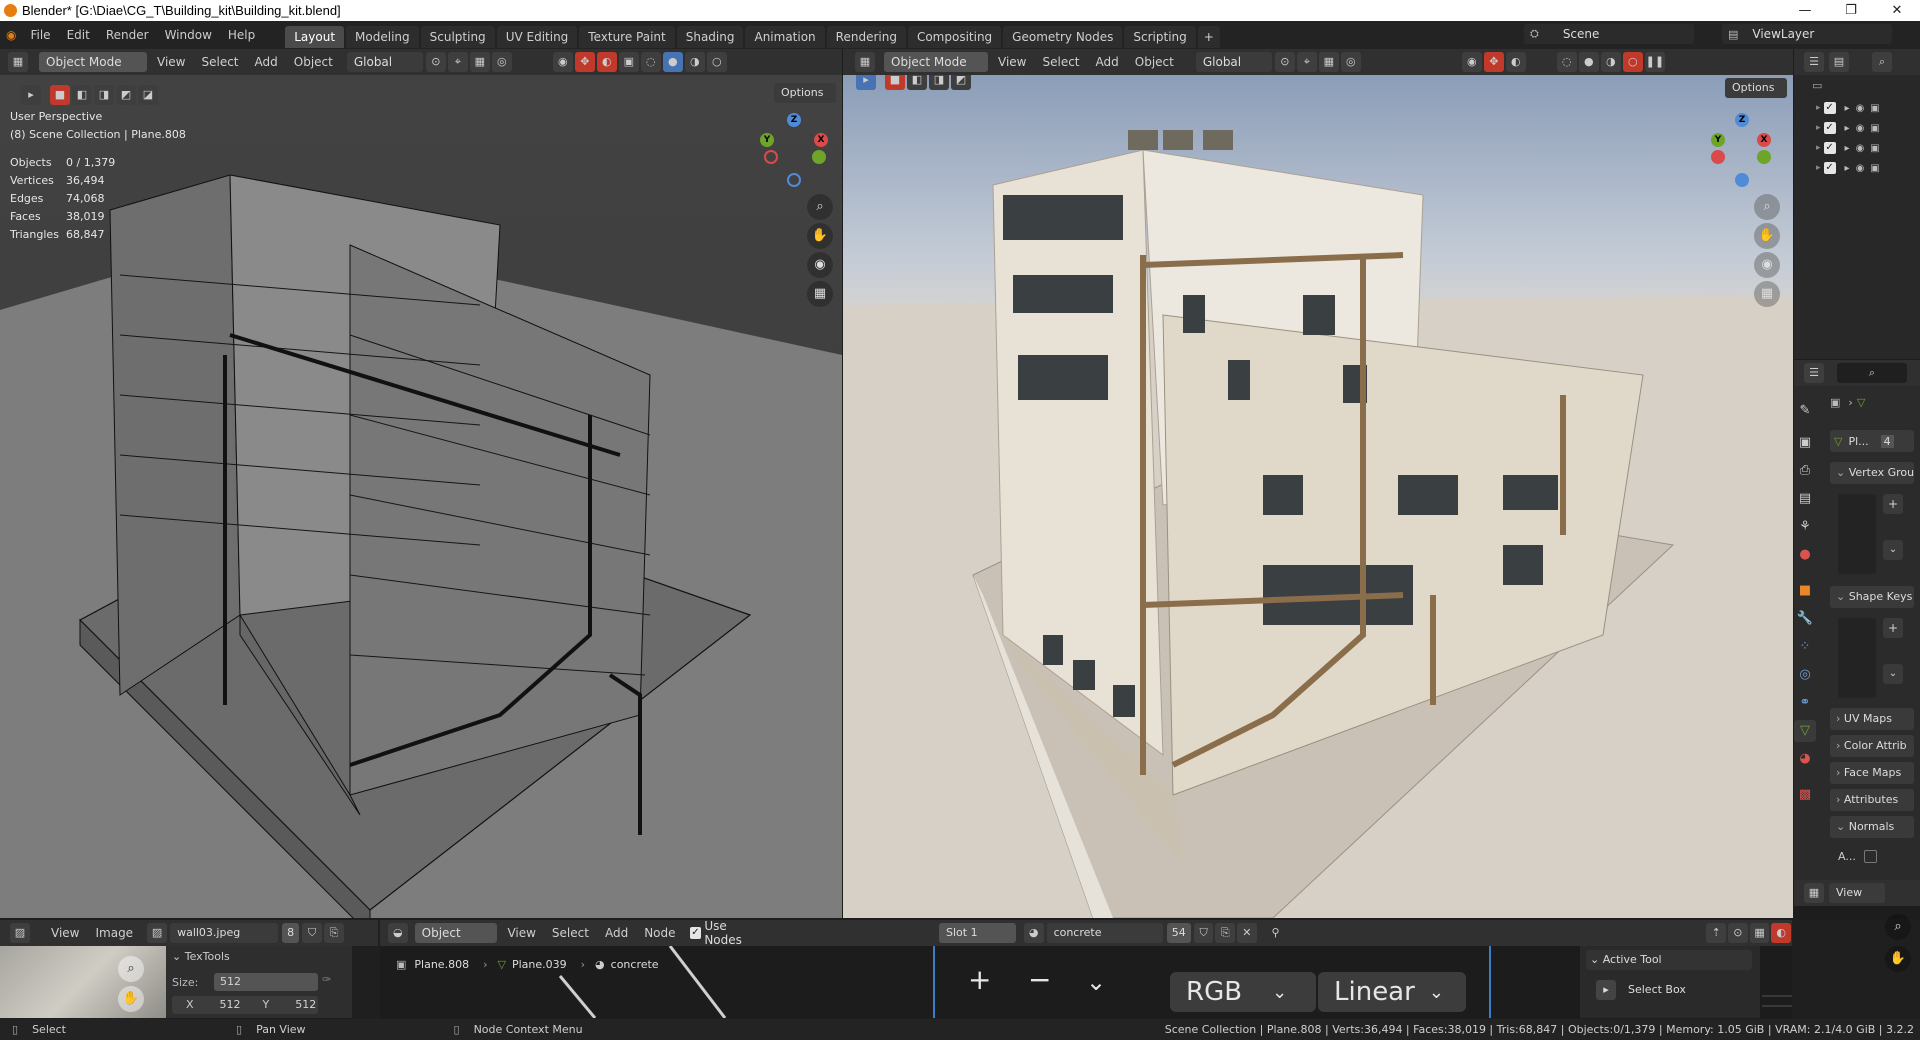  What do you see at coordinates (1039, 980) in the screenshot?
I see `zoom-out-node-icon: −` at bounding box center [1039, 980].